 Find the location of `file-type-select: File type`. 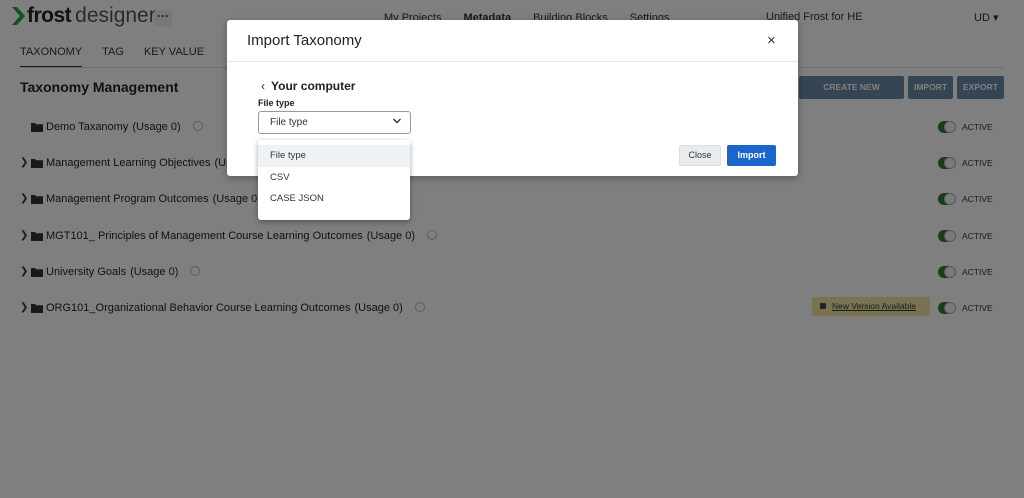

file-type-select: File type is located at coordinates (334, 122).